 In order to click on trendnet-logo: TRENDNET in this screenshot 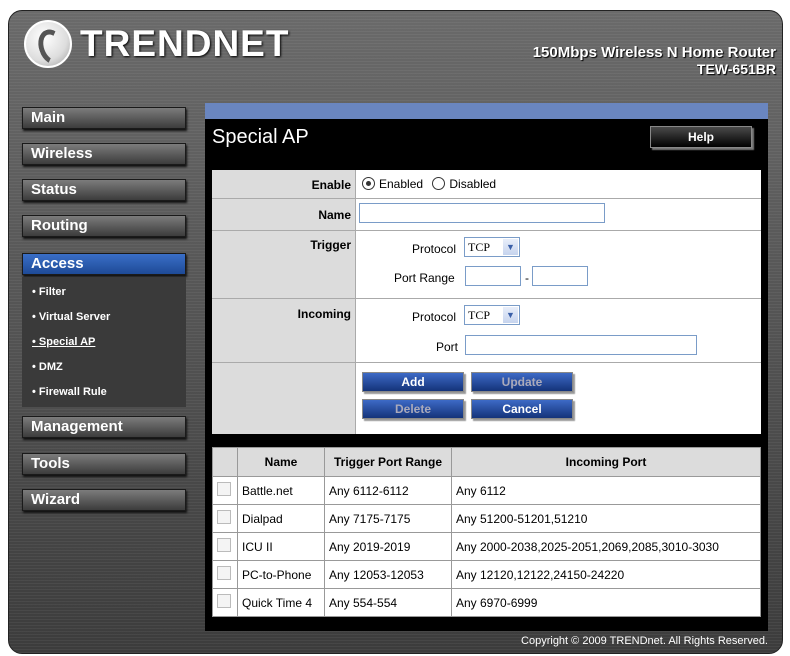, I will do `click(156, 44)`.